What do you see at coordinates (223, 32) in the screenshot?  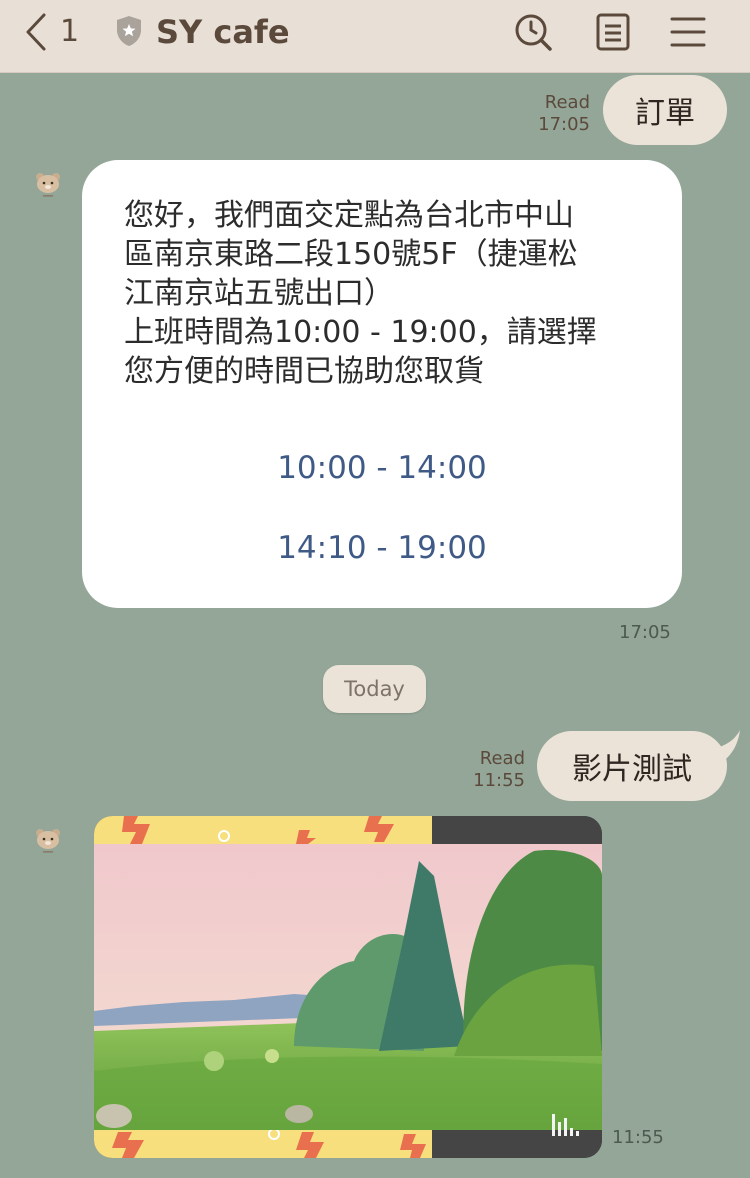 I see `chat-title: SY cafe` at bounding box center [223, 32].